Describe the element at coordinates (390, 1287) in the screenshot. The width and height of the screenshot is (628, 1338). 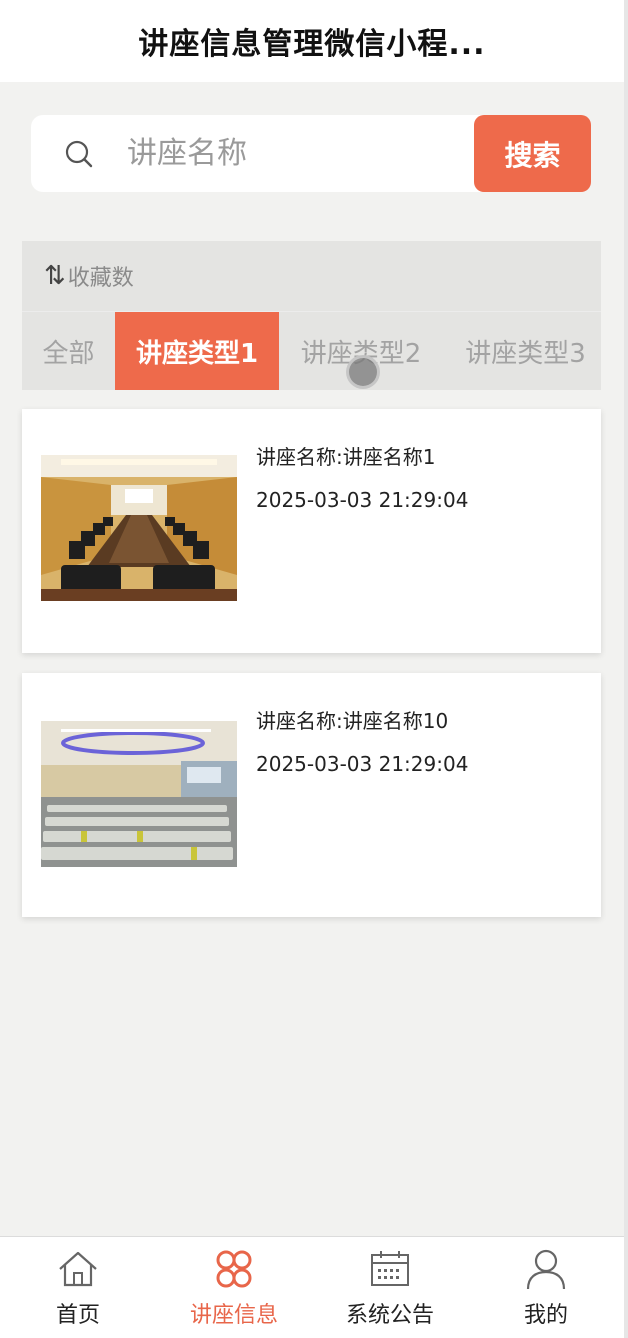
I see `nav-announcements: 系统公告` at that location.